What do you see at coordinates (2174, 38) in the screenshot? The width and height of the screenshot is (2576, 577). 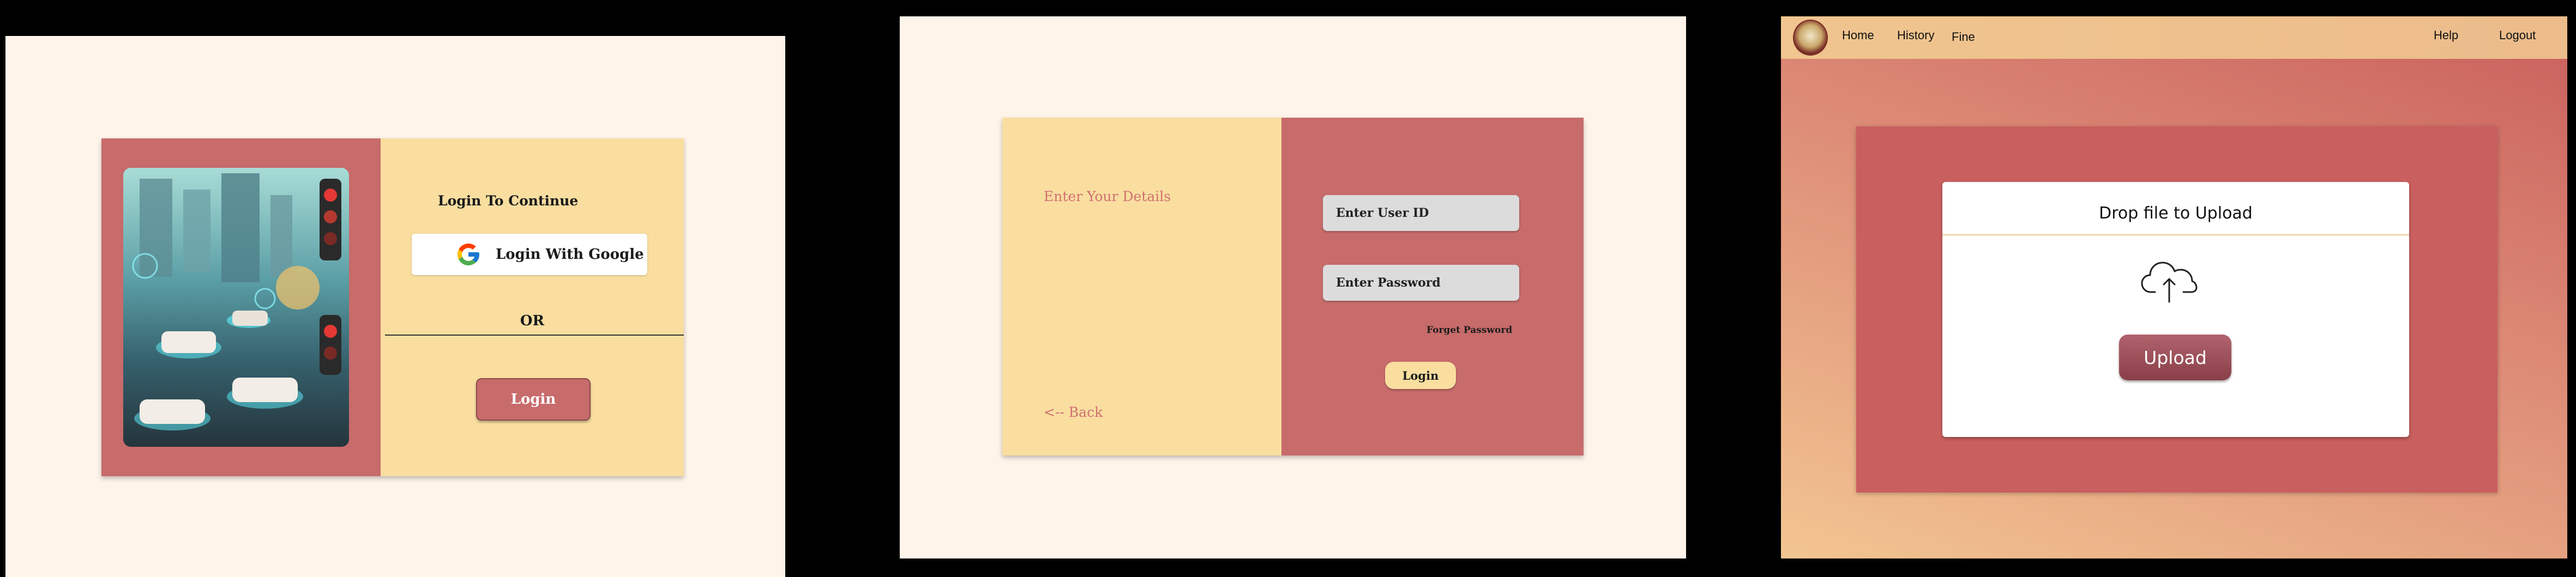 I see `top-navbar: Home History Fine Help Logout` at bounding box center [2174, 38].